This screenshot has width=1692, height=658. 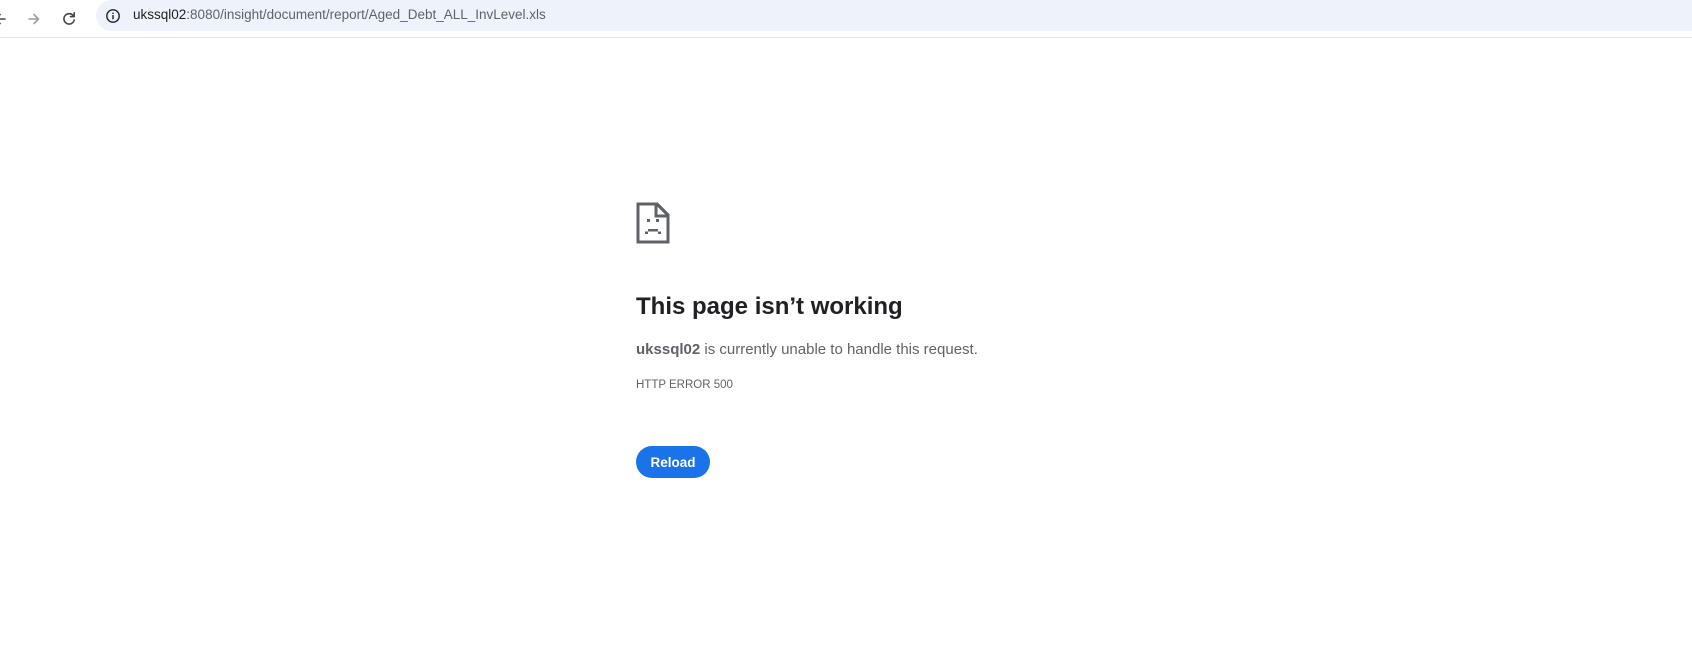 I want to click on reload-icon, so click(x=69, y=18).